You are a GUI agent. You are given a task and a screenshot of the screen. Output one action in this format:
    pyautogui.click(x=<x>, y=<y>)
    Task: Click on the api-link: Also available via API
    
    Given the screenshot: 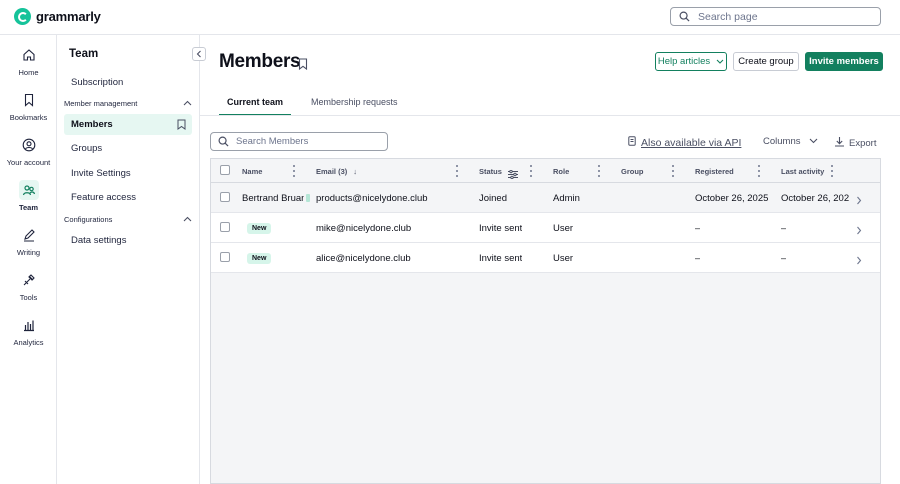 What is the action you would take?
    pyautogui.click(x=684, y=142)
    